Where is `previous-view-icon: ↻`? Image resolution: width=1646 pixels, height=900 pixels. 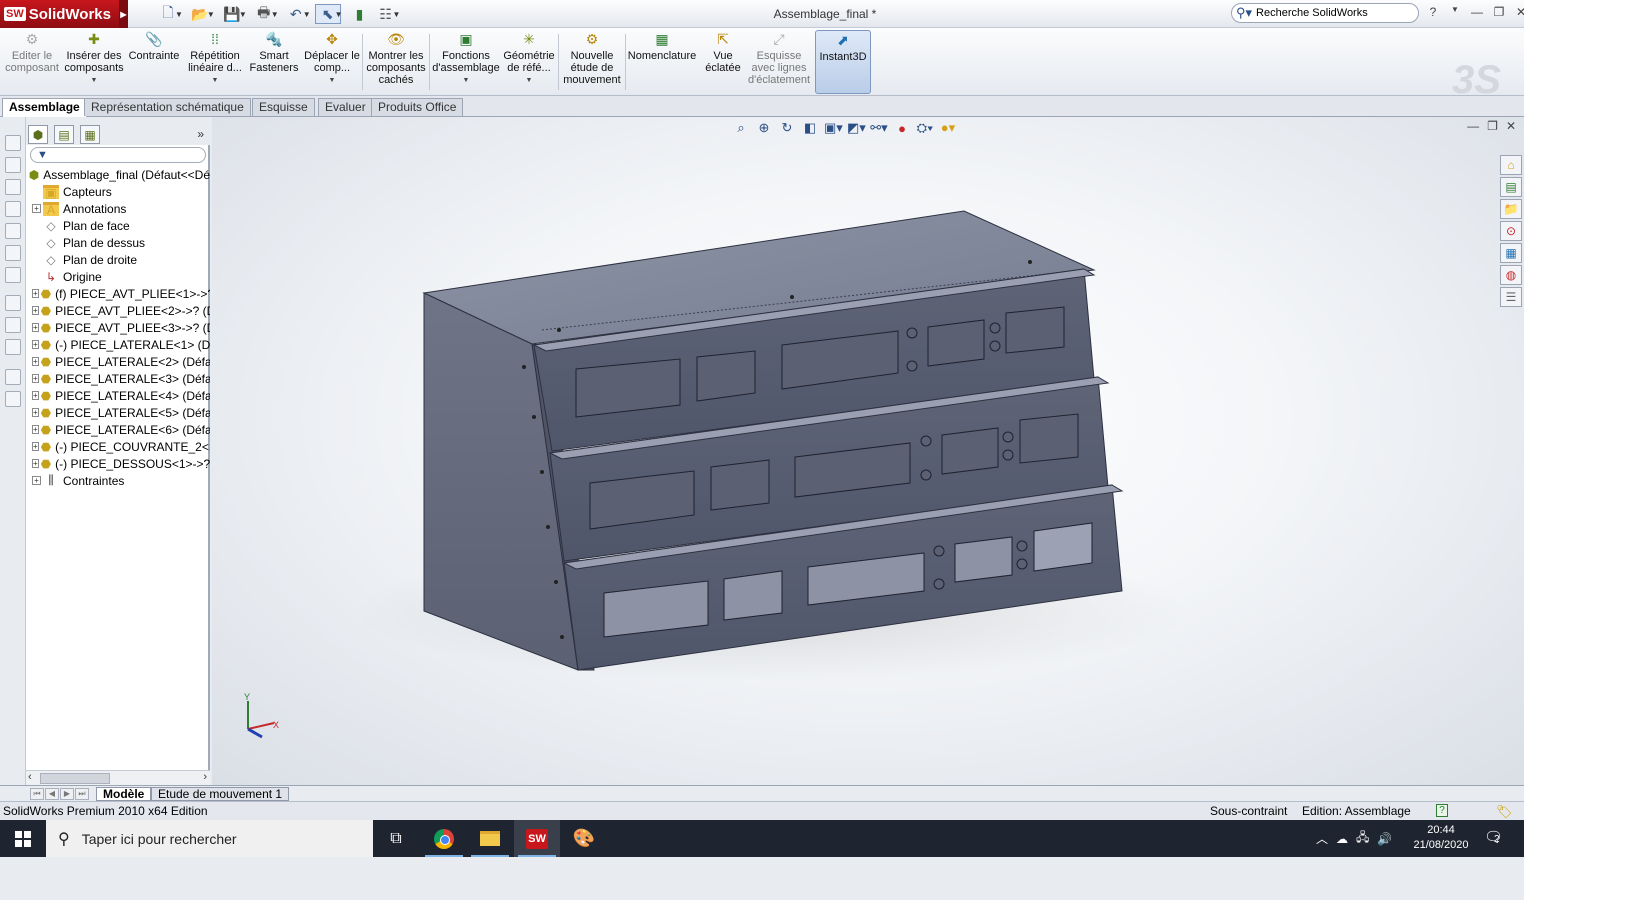
previous-view-icon: ↻ is located at coordinates (787, 128).